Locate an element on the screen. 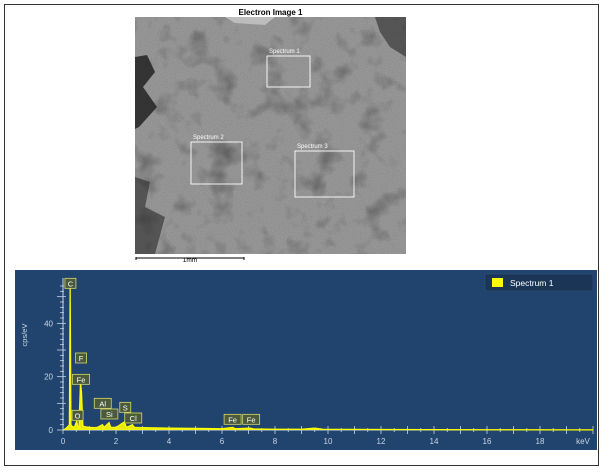 This screenshot has height=472, width=604. x-tick-label: 2 is located at coordinates (116, 441).